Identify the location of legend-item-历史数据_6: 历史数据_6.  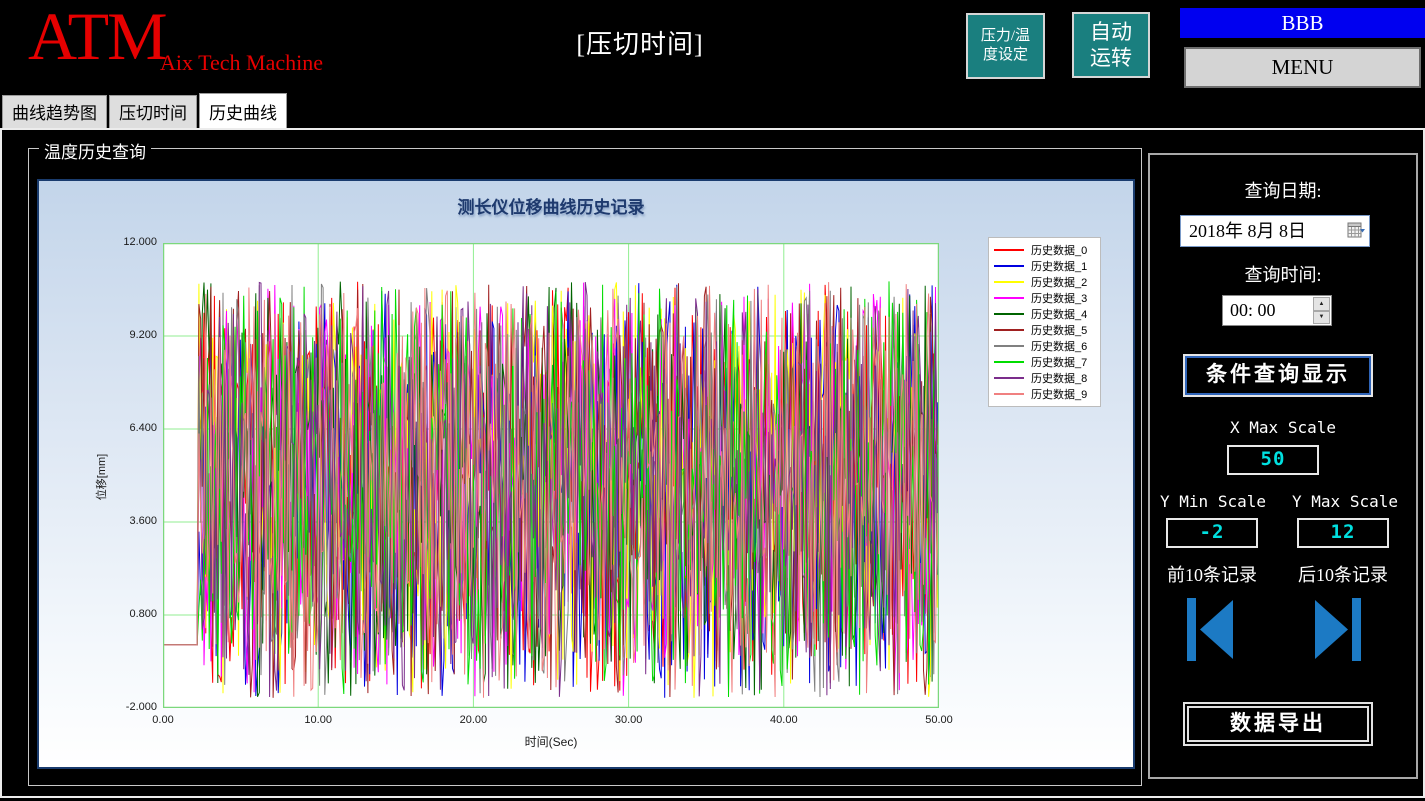
(1044, 346).